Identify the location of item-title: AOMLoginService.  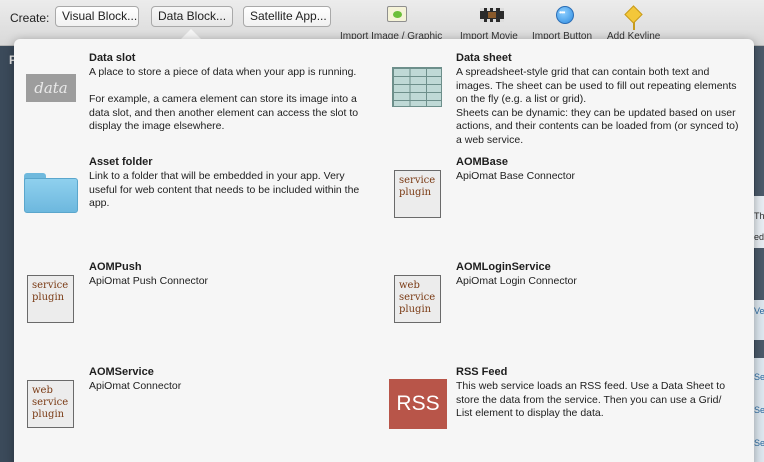
(503, 267).